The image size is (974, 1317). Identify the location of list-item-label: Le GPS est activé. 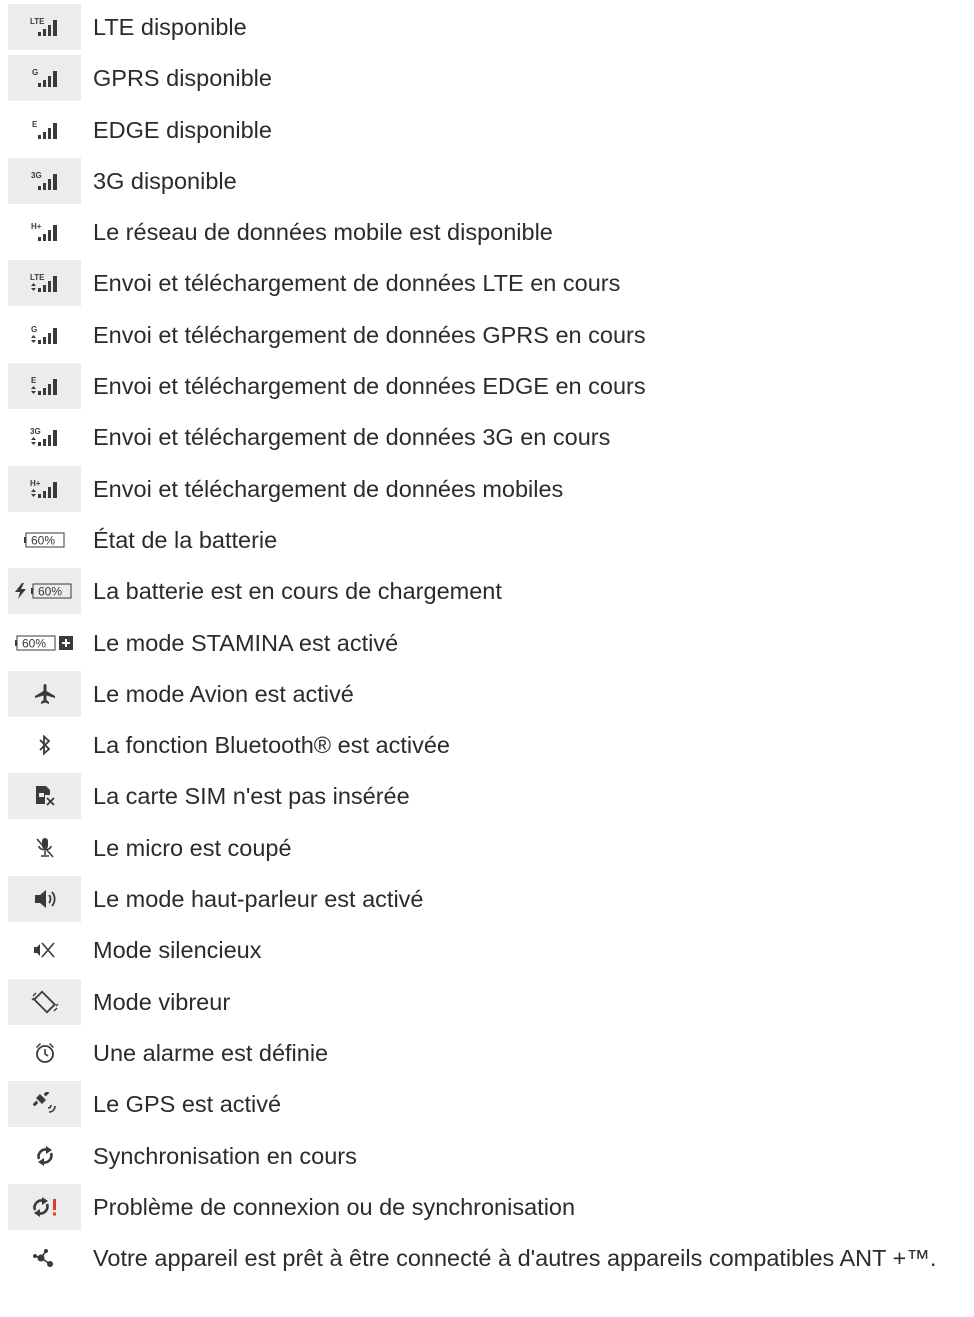
(187, 1104).